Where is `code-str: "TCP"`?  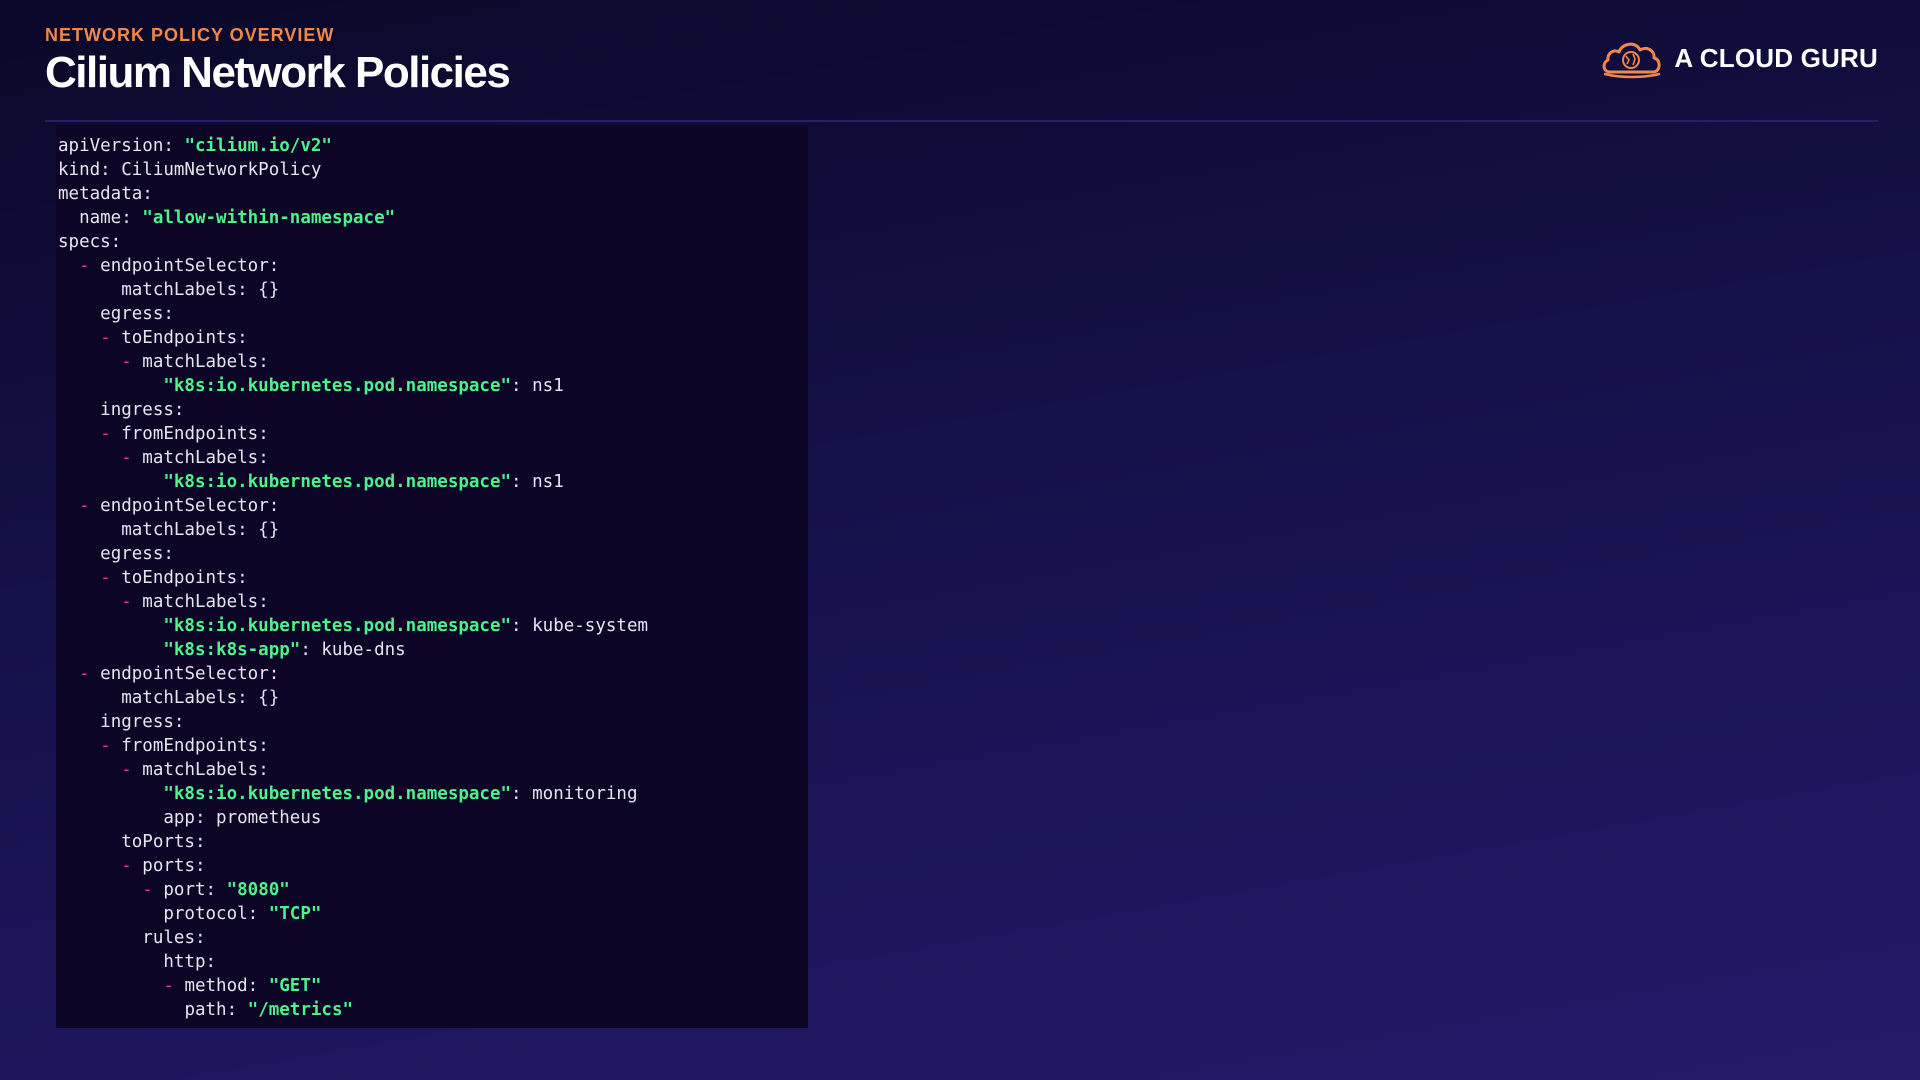
code-str: "TCP" is located at coordinates (295, 914).